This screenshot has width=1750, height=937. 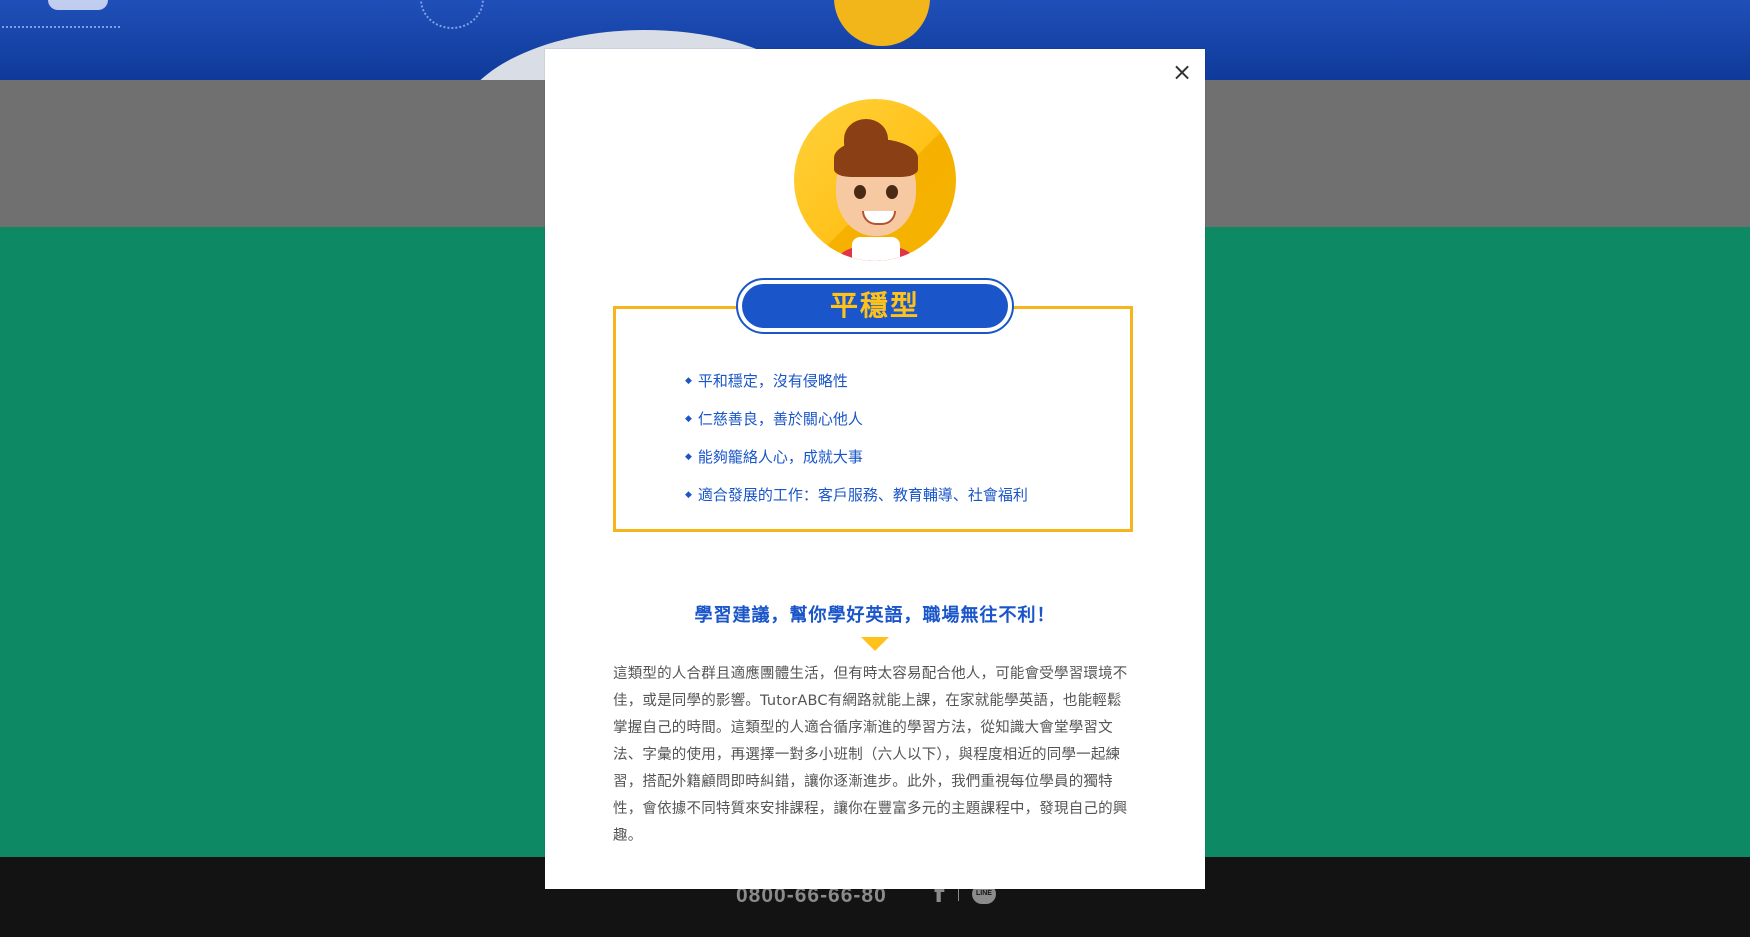 I want to click on list-item: ◆ 適合發展的工作：客戶服務、教育輔導、社會福利, so click(x=856, y=502).